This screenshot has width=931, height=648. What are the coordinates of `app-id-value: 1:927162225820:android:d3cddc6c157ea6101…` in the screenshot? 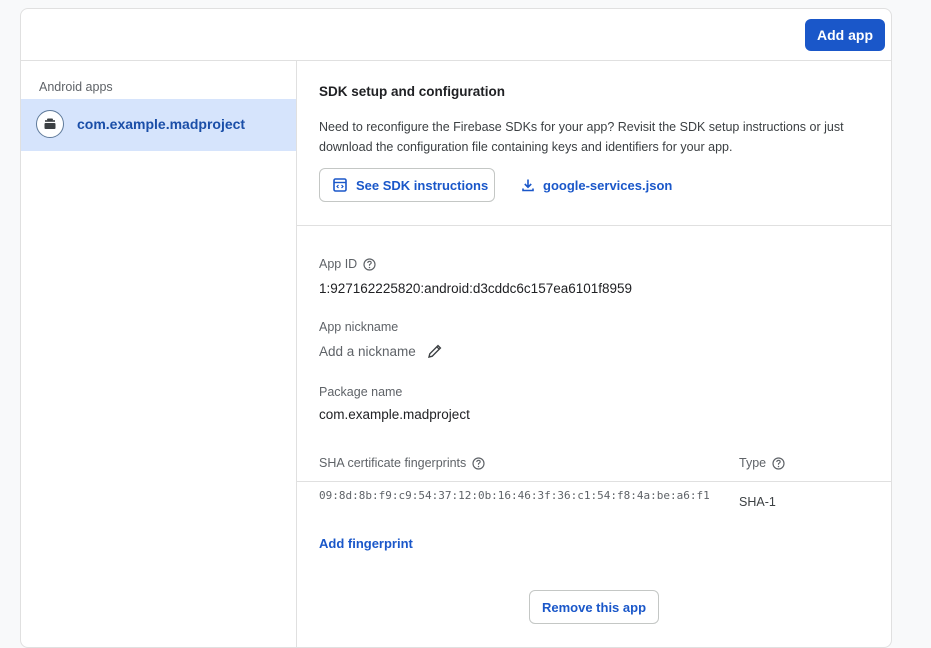 It's located at (476, 288).